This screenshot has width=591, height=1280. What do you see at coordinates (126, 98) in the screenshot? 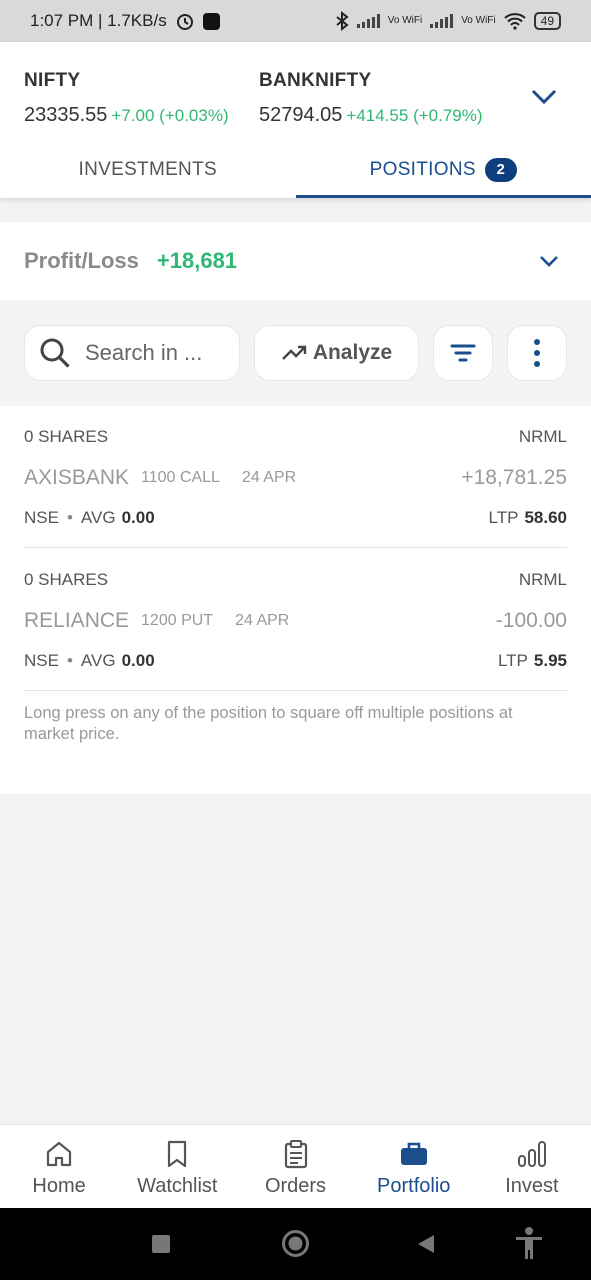
I see `index-nifty: NIFTY 23335.55 +7.00 (+0.03%)` at bounding box center [126, 98].